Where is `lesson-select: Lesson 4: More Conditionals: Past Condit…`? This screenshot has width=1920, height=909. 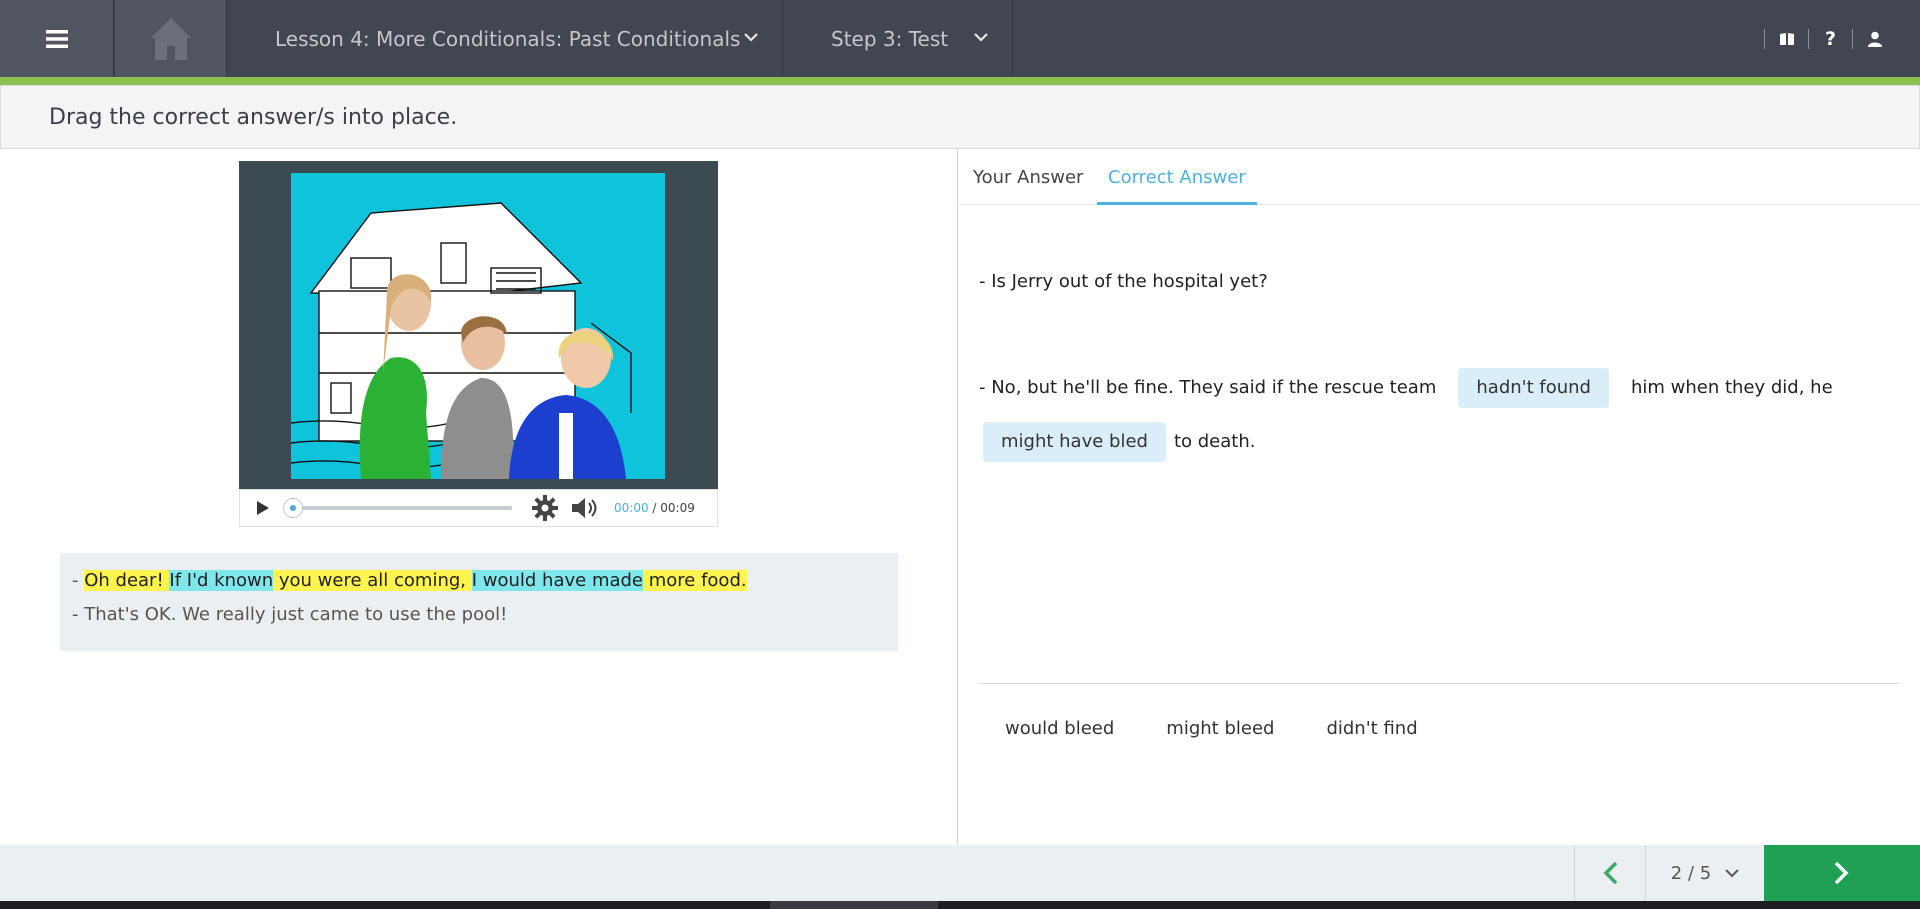
lesson-select: Lesson 4: More Conditionals: Past Condit… is located at coordinates (505, 38).